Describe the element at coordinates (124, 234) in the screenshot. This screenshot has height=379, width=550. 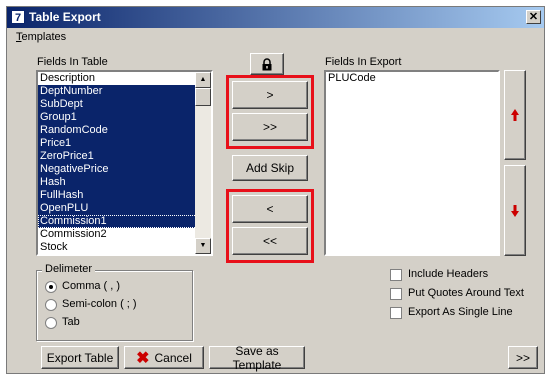
I see `list-item: Commission2` at that location.